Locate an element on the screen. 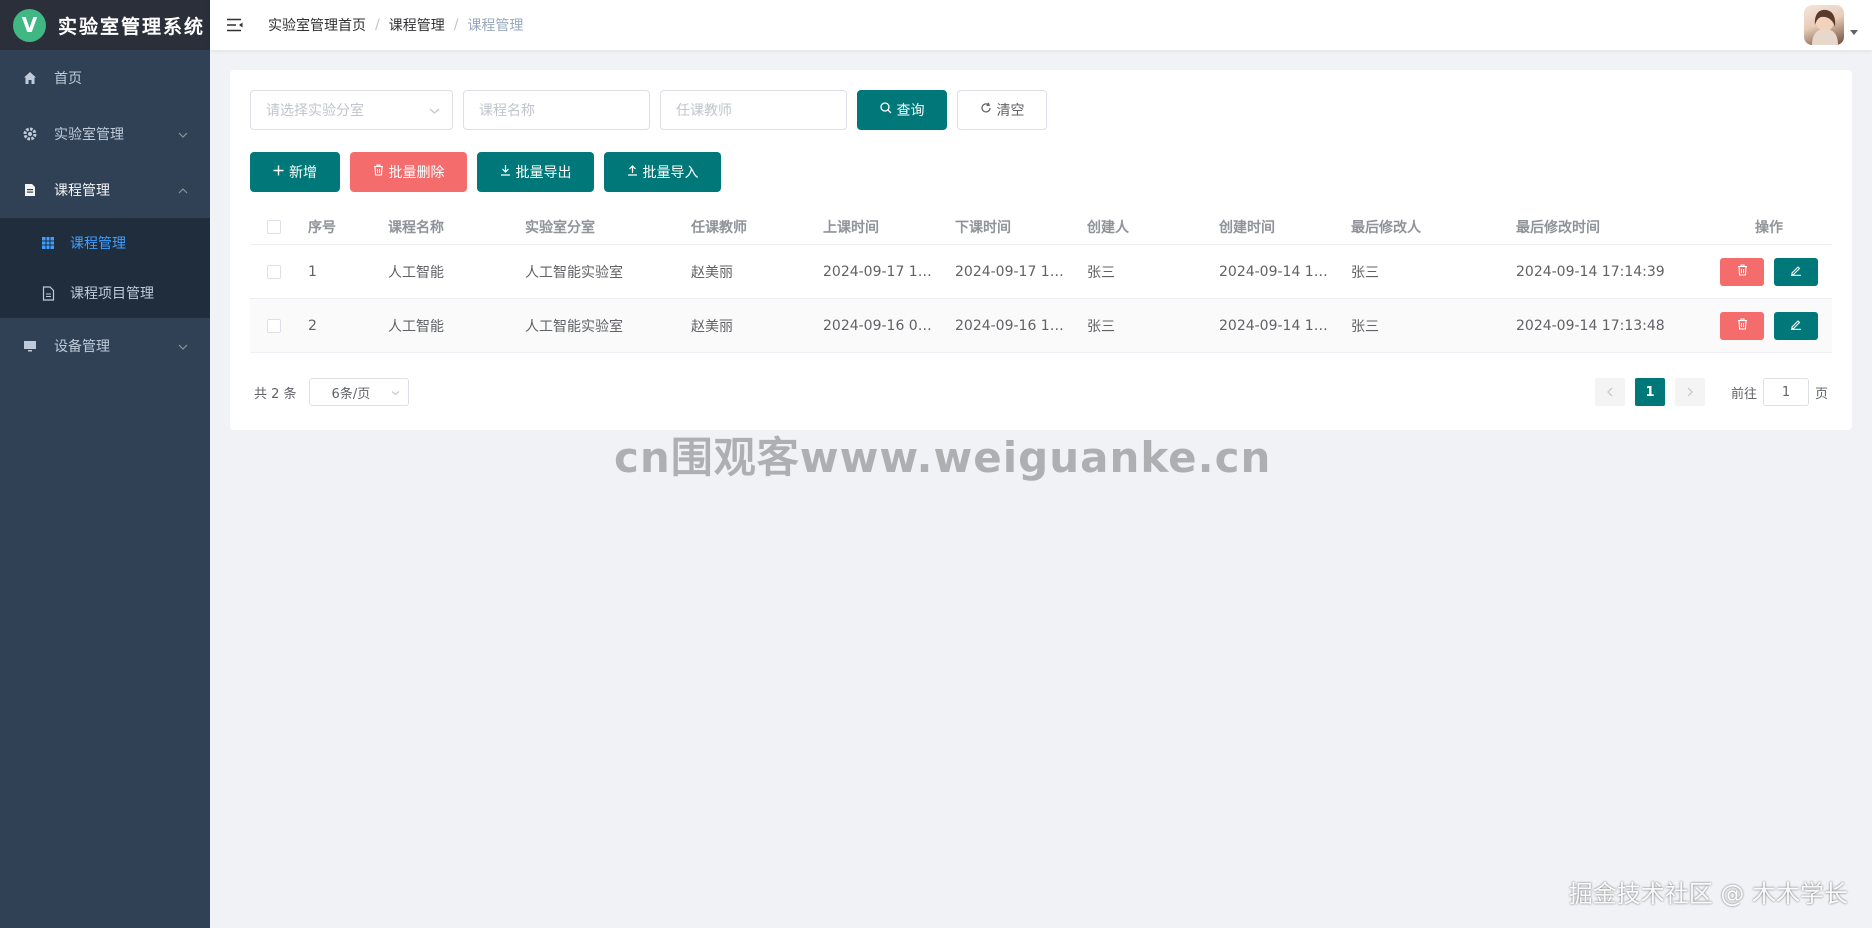  logo-icon: V is located at coordinates (29, 25).